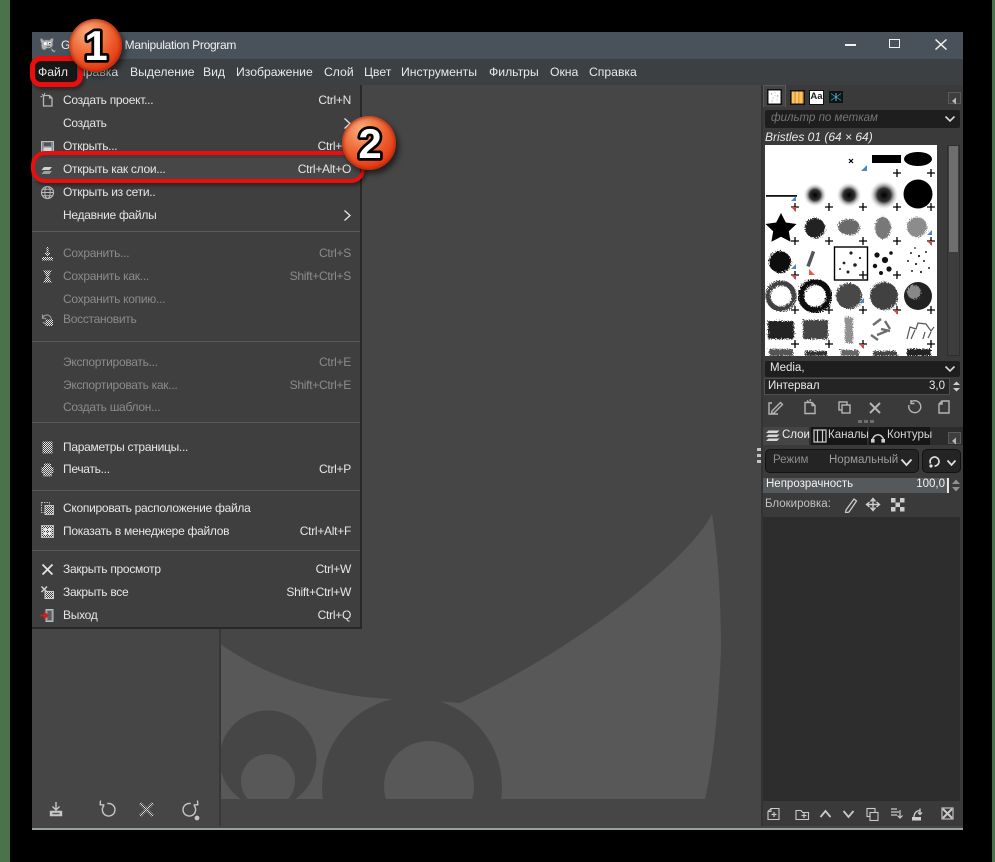  What do you see at coordinates (369, 143) in the screenshot?
I see `svg-text: 2` at bounding box center [369, 143].